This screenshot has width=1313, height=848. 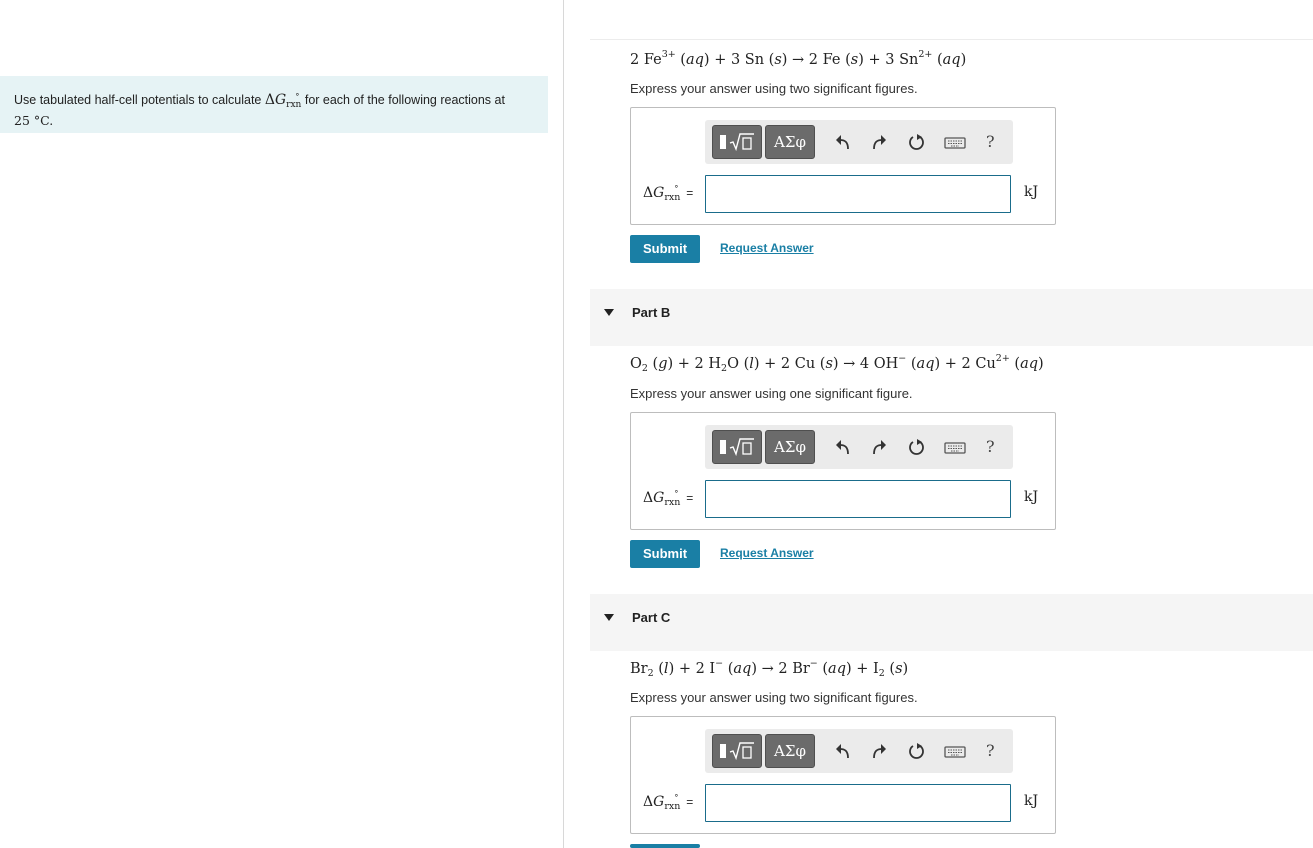 I want to click on part-title: Part C, so click(x=651, y=617).